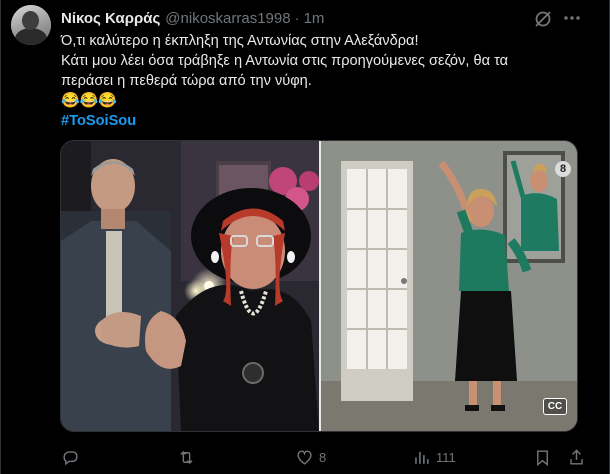 This screenshot has height=474, width=610. I want to click on tweet-text-line: περάσει η πεθερά τώρα από την νύφη., so click(186, 81).